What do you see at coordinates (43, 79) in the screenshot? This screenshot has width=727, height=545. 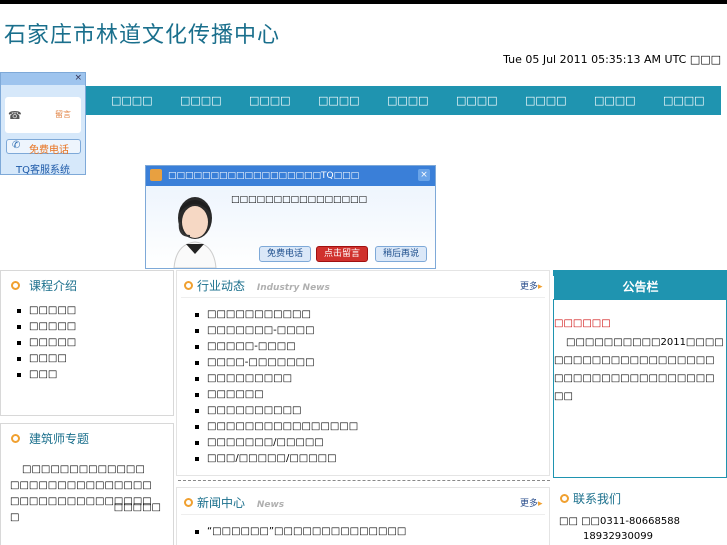 I see `widget-header: ×` at bounding box center [43, 79].